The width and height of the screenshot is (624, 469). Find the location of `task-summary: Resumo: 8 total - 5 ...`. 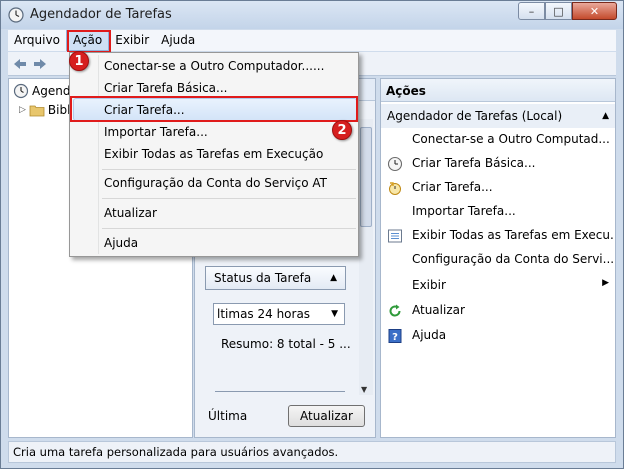

task-summary: Resumo: 8 total - 5 ... is located at coordinates (286, 344).